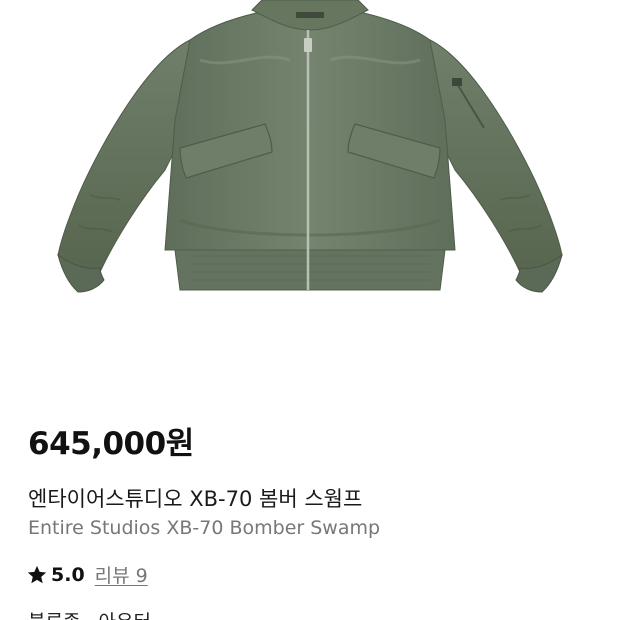  I want to click on product-price: 645,000원, so click(111, 444).